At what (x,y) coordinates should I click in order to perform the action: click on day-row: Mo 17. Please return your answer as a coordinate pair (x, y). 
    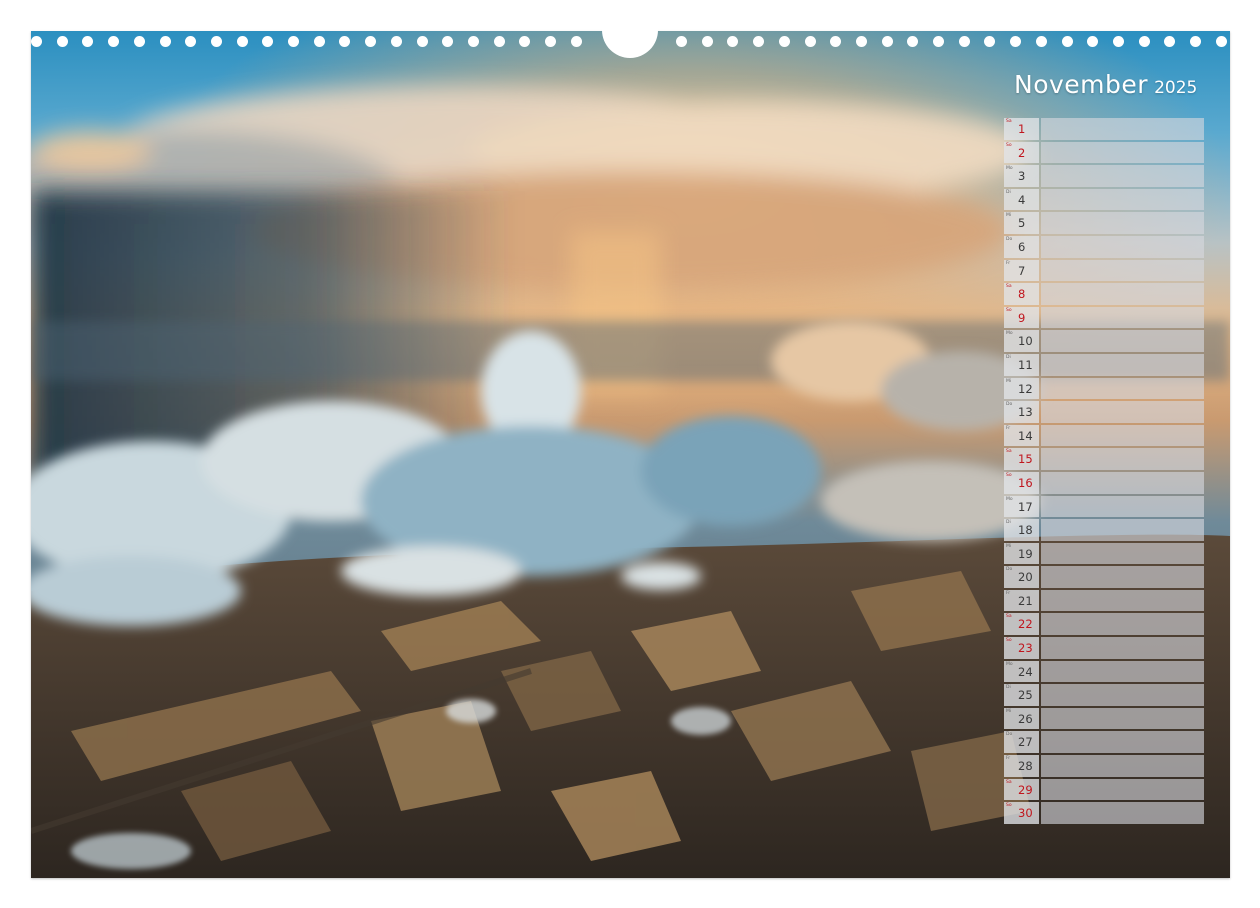
    Looking at the image, I should click on (1104, 506).